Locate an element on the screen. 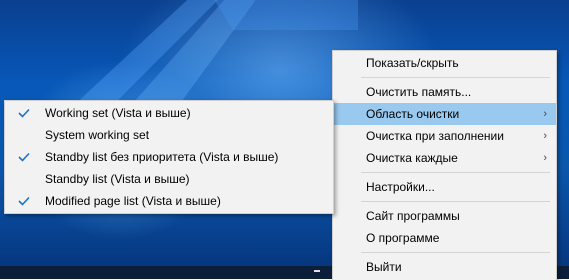 This screenshot has width=569, height=280. menu-item-clean-every: Очистка каждые › is located at coordinates (444, 158).